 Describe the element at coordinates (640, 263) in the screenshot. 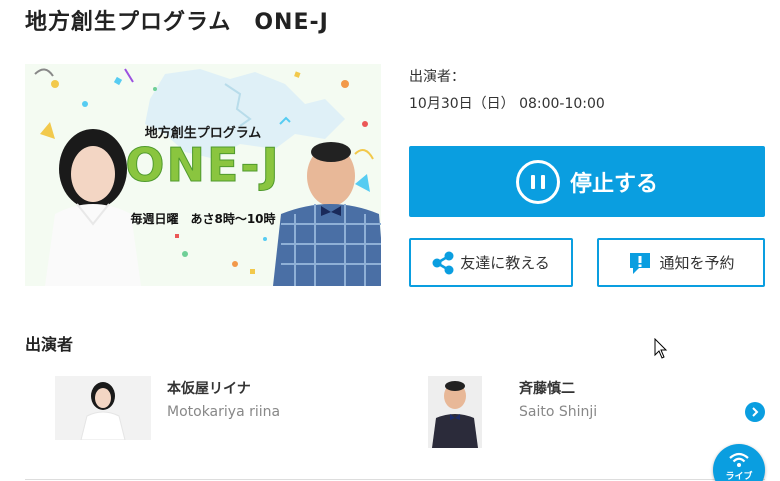

I see `notification-icon` at that location.